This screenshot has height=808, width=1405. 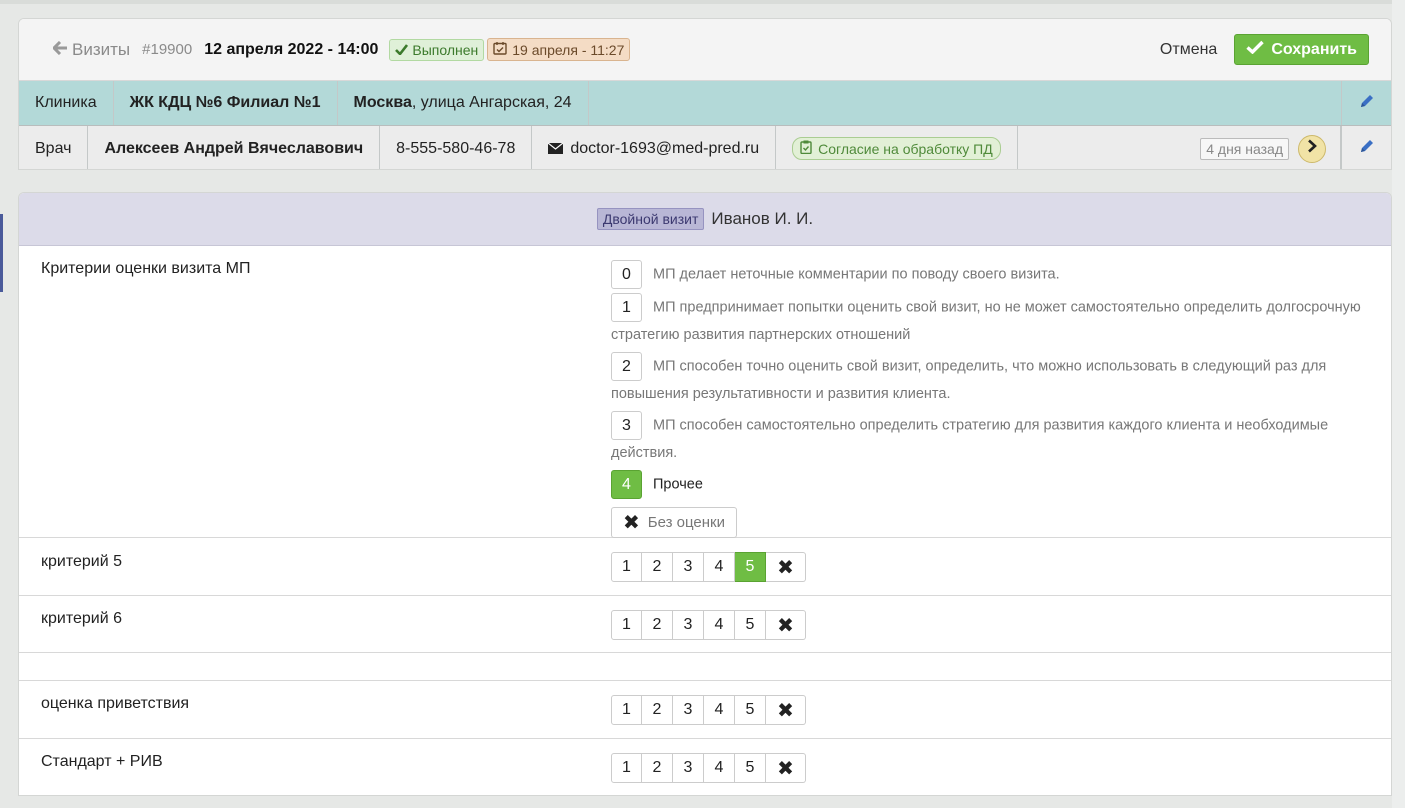 I want to click on left-accent-bar, so click(x=1, y=253).